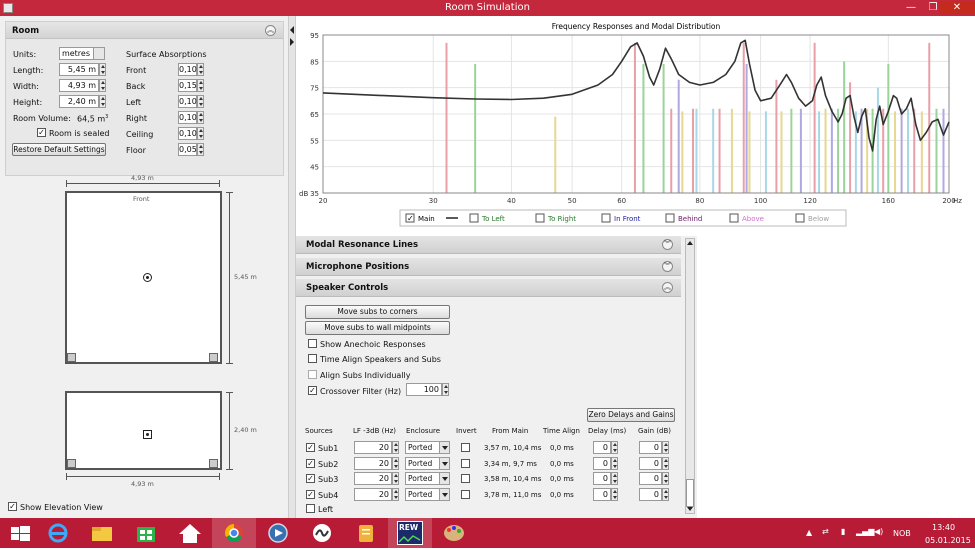 This screenshot has height=550, width=975. Describe the element at coordinates (488, 245) in the screenshot. I see `modal-lines-section-header: Modal Resonance Lines ︾` at that location.